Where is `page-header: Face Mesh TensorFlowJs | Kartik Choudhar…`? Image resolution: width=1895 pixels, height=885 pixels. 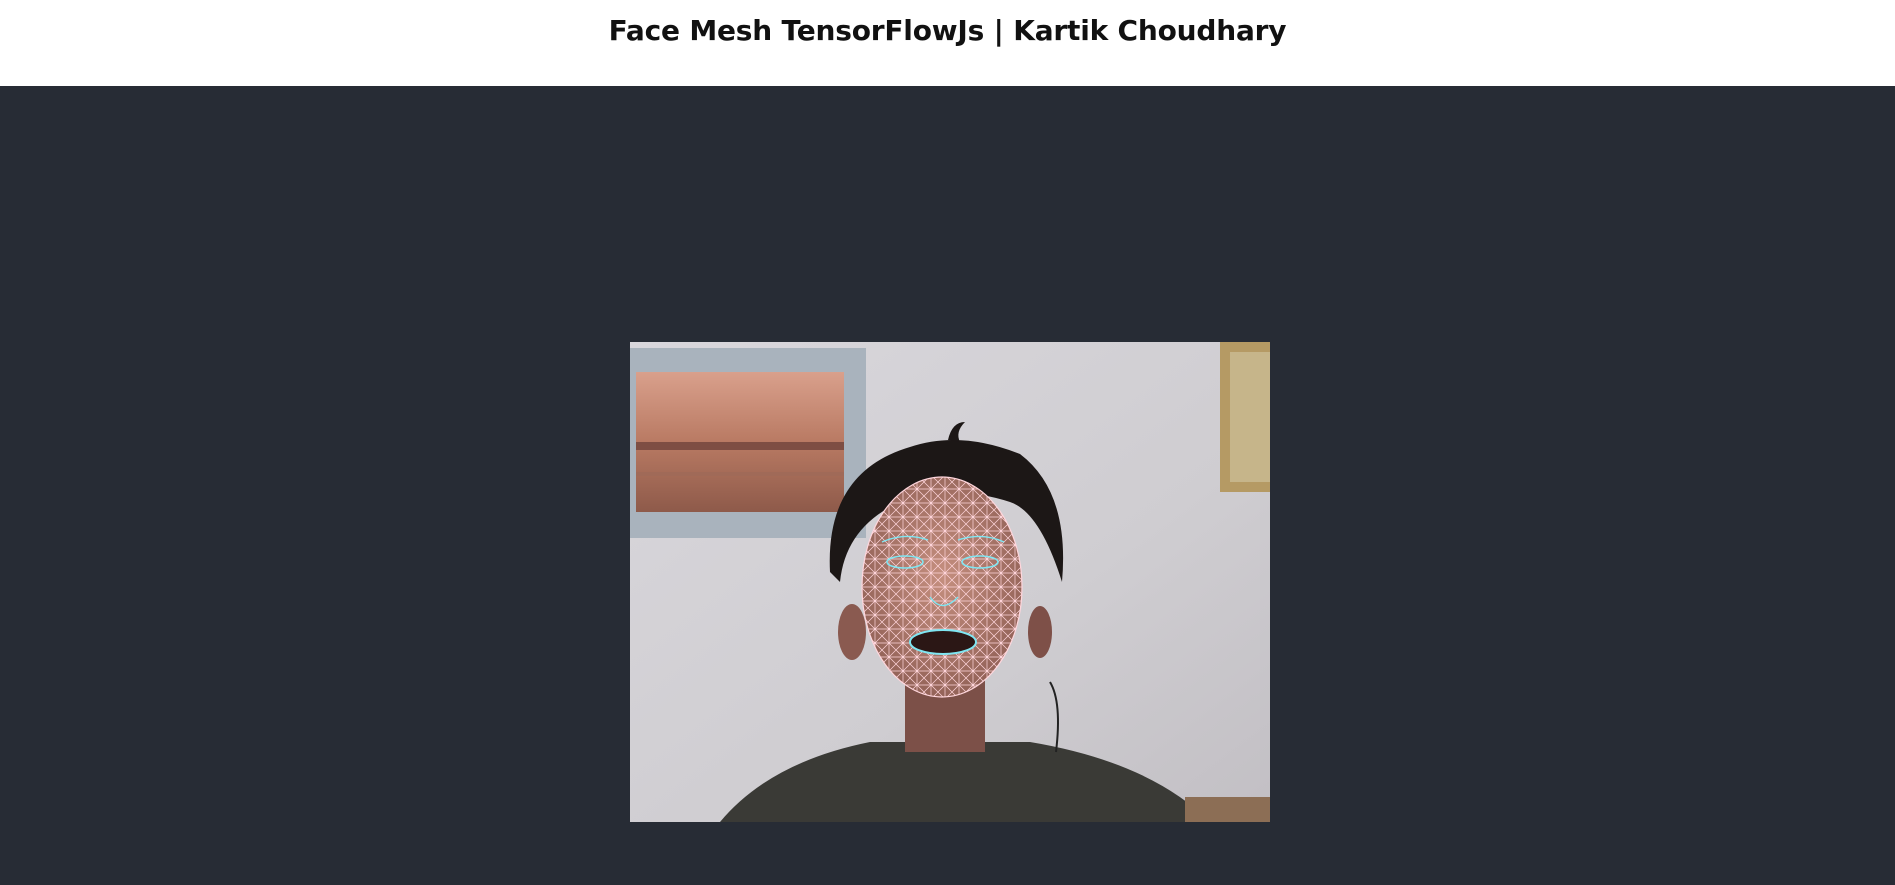 page-header: Face Mesh TensorFlowJs | Kartik Choudhar… is located at coordinates (947, 43).